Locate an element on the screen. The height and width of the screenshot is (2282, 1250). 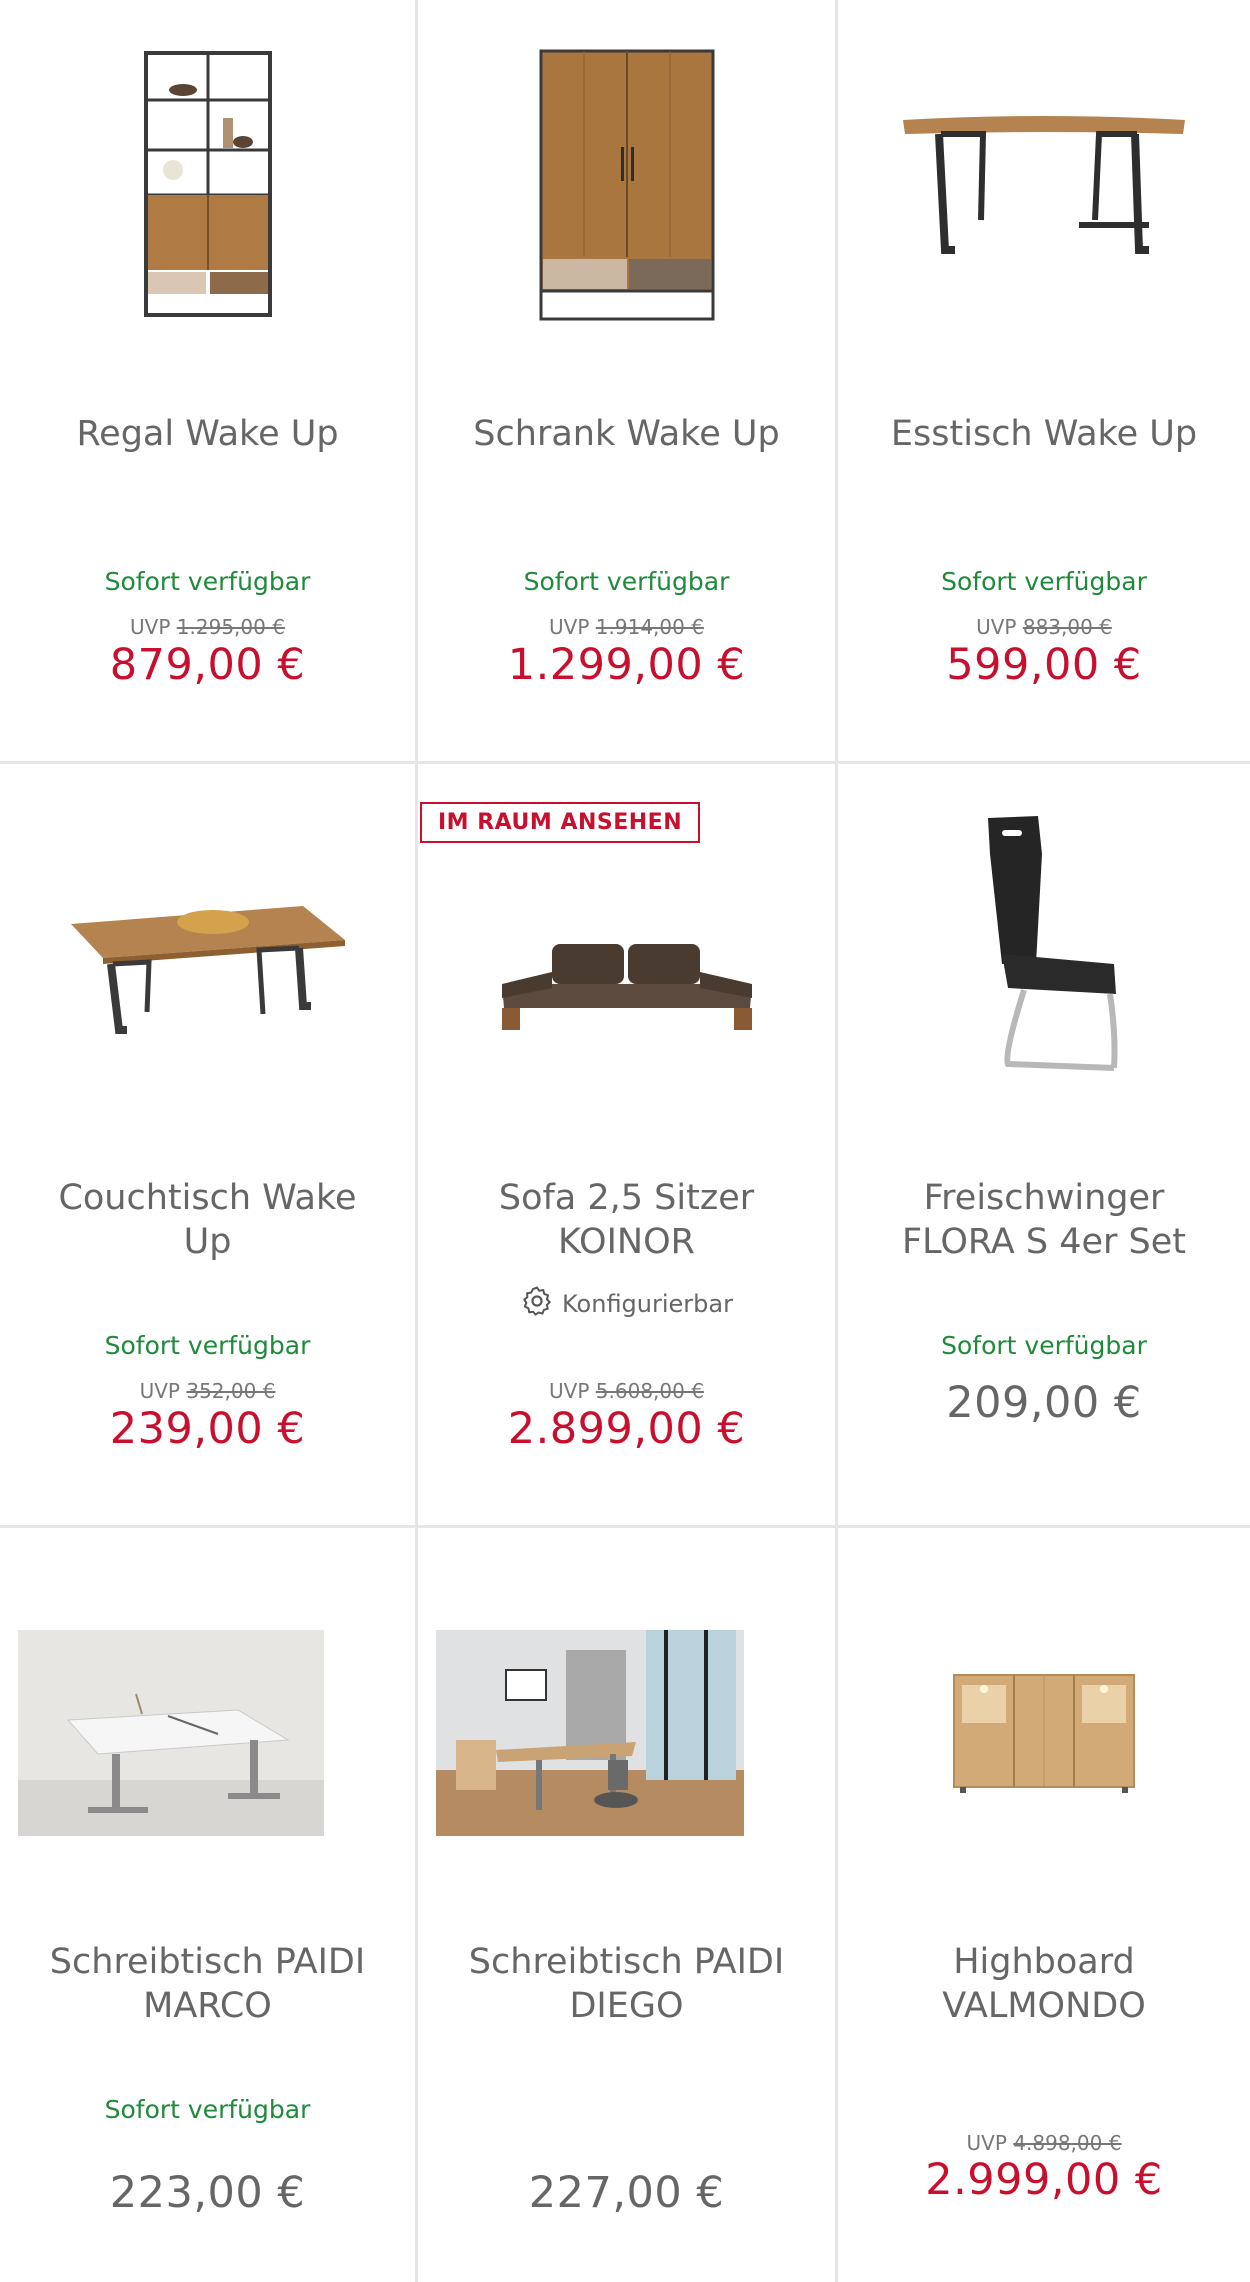
shelf-image is located at coordinates (207, 184).